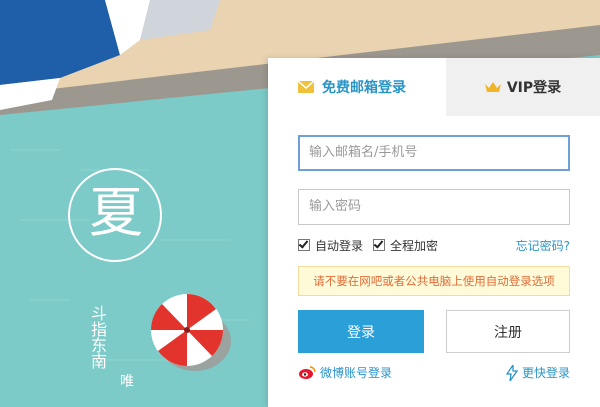  What do you see at coordinates (434, 374) in the screenshot?
I see `alt-login-row: 微博账号登录 更快登录` at bounding box center [434, 374].